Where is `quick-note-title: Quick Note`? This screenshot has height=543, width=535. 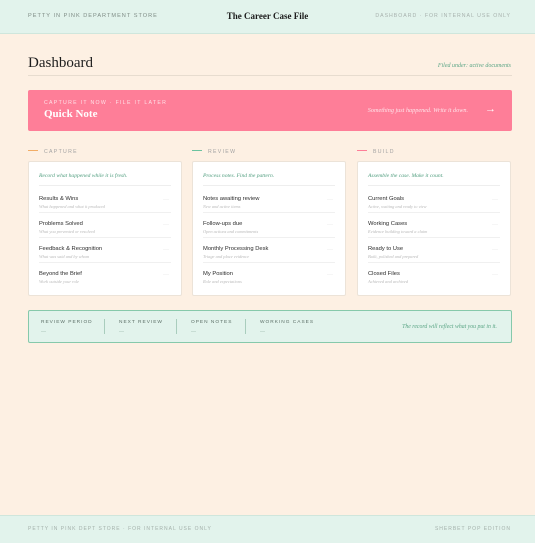 quick-note-title: Quick Note is located at coordinates (71, 114).